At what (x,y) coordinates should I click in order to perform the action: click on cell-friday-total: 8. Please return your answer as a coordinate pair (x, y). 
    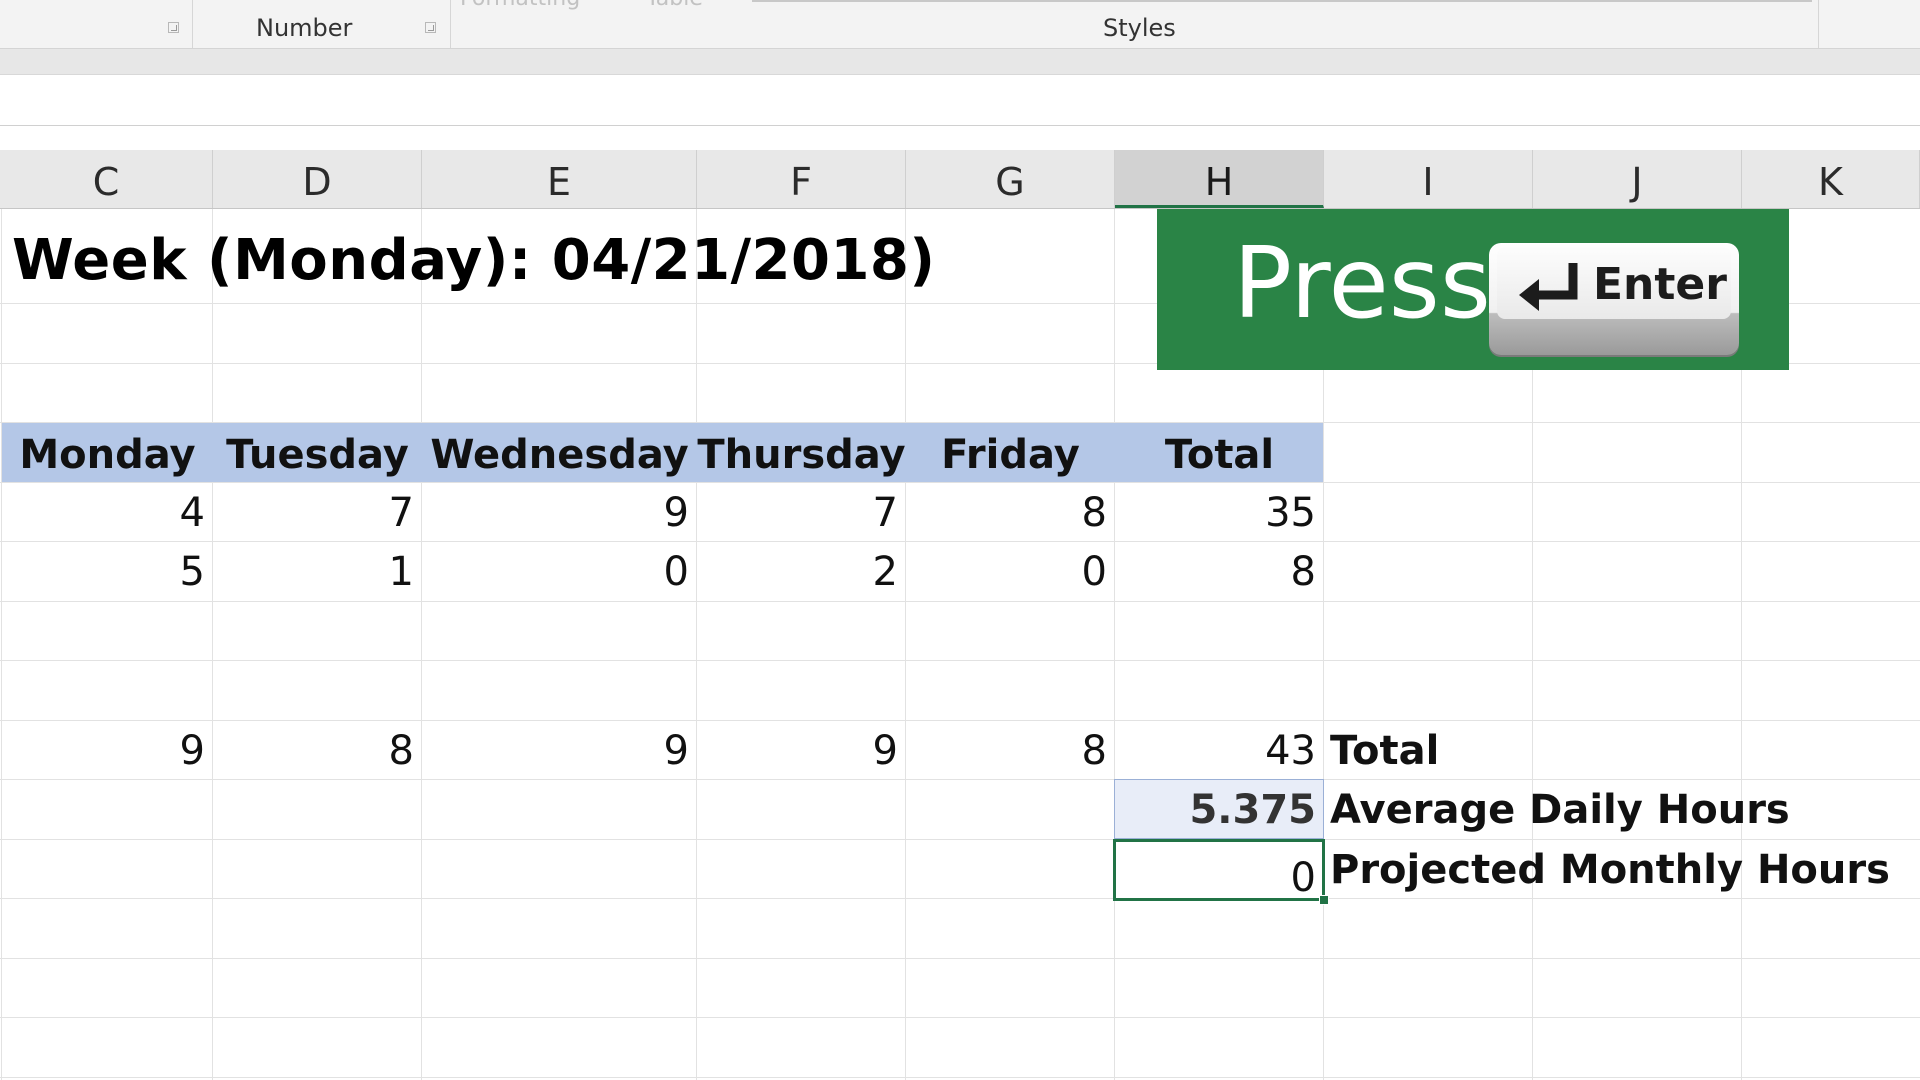
    Looking at the image, I should click on (1010, 749).